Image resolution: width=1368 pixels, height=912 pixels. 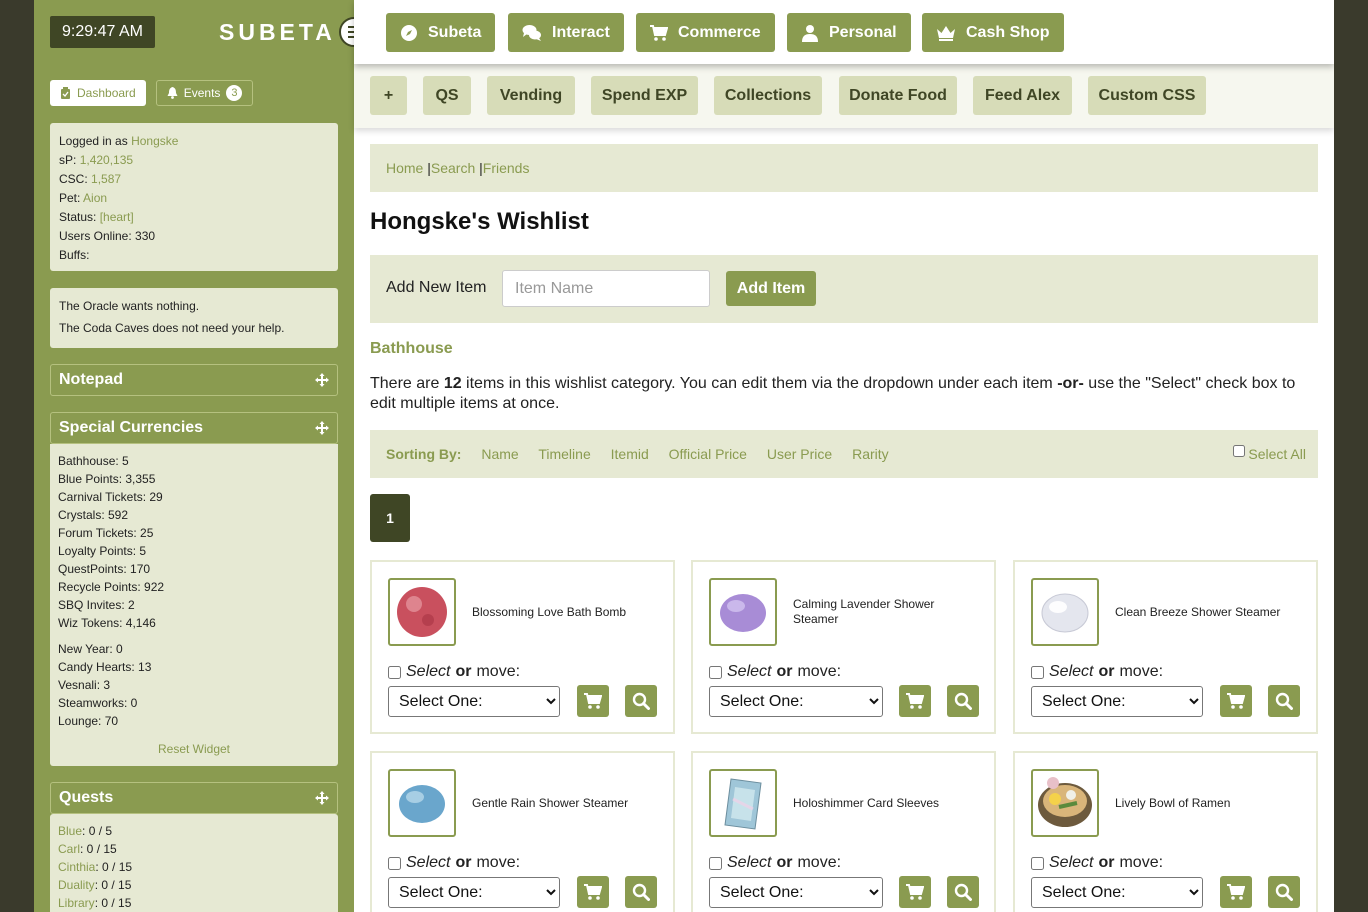 I want to click on username-link: Hongske, so click(x=154, y=141).